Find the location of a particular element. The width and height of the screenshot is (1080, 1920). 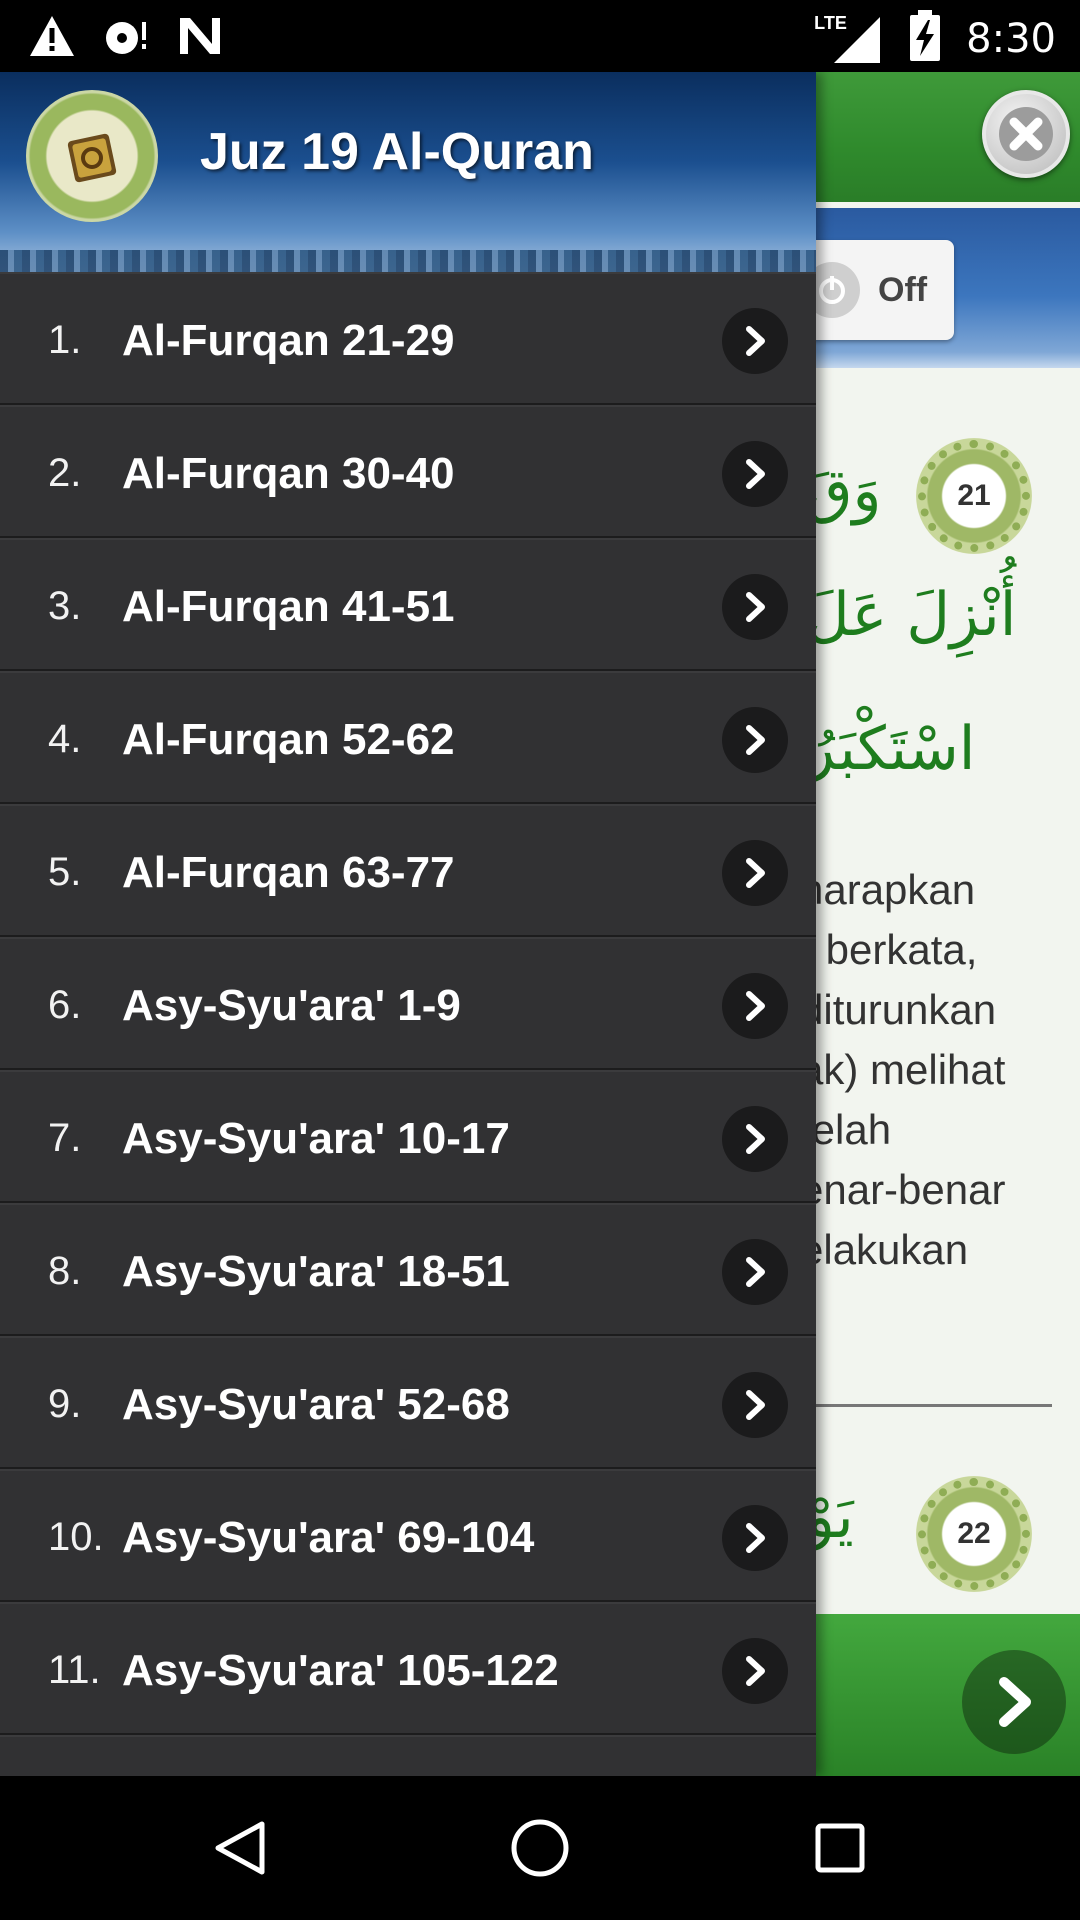

verse-number: 22 is located at coordinates (974, 1533).